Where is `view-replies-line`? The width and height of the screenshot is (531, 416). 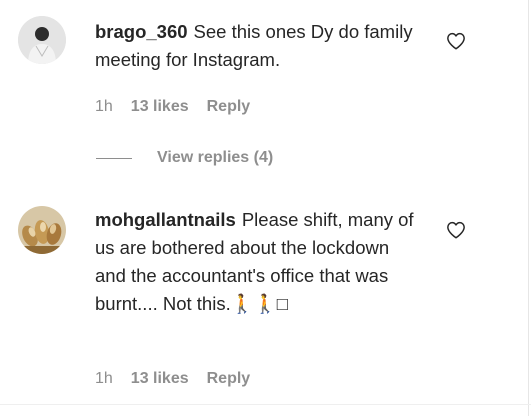 view-replies-line is located at coordinates (114, 158).